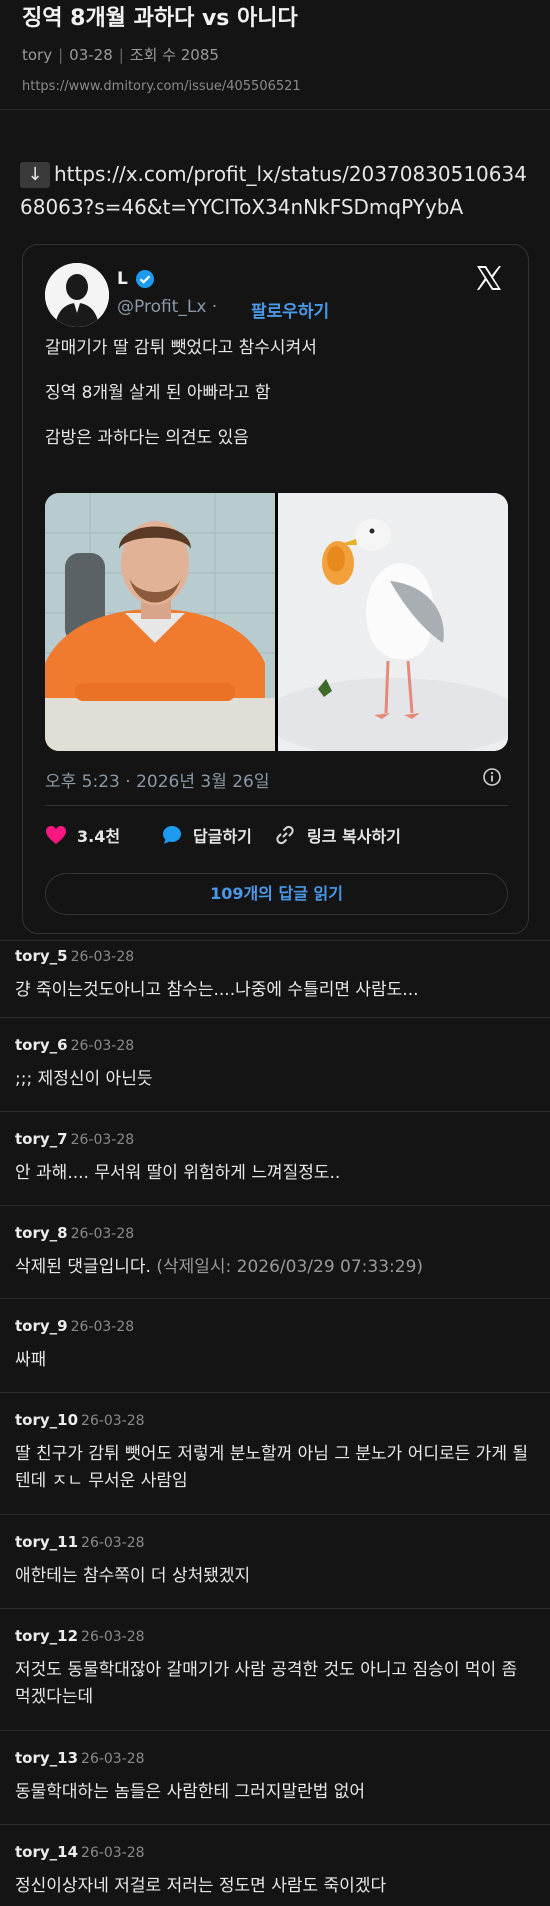 The width and height of the screenshot is (550, 1906). Describe the element at coordinates (91, 55) in the screenshot. I see `post-date: 03-28` at that location.